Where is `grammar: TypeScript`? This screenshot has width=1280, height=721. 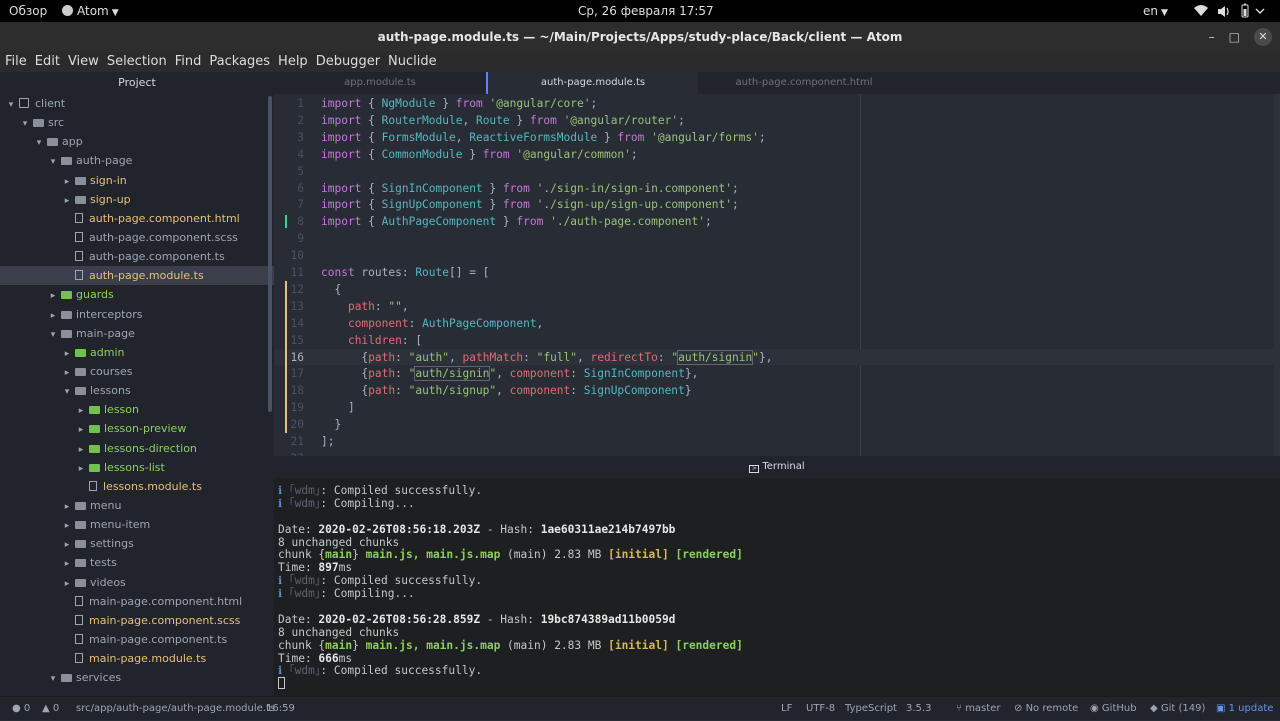
grammar: TypeScript is located at coordinates (871, 709).